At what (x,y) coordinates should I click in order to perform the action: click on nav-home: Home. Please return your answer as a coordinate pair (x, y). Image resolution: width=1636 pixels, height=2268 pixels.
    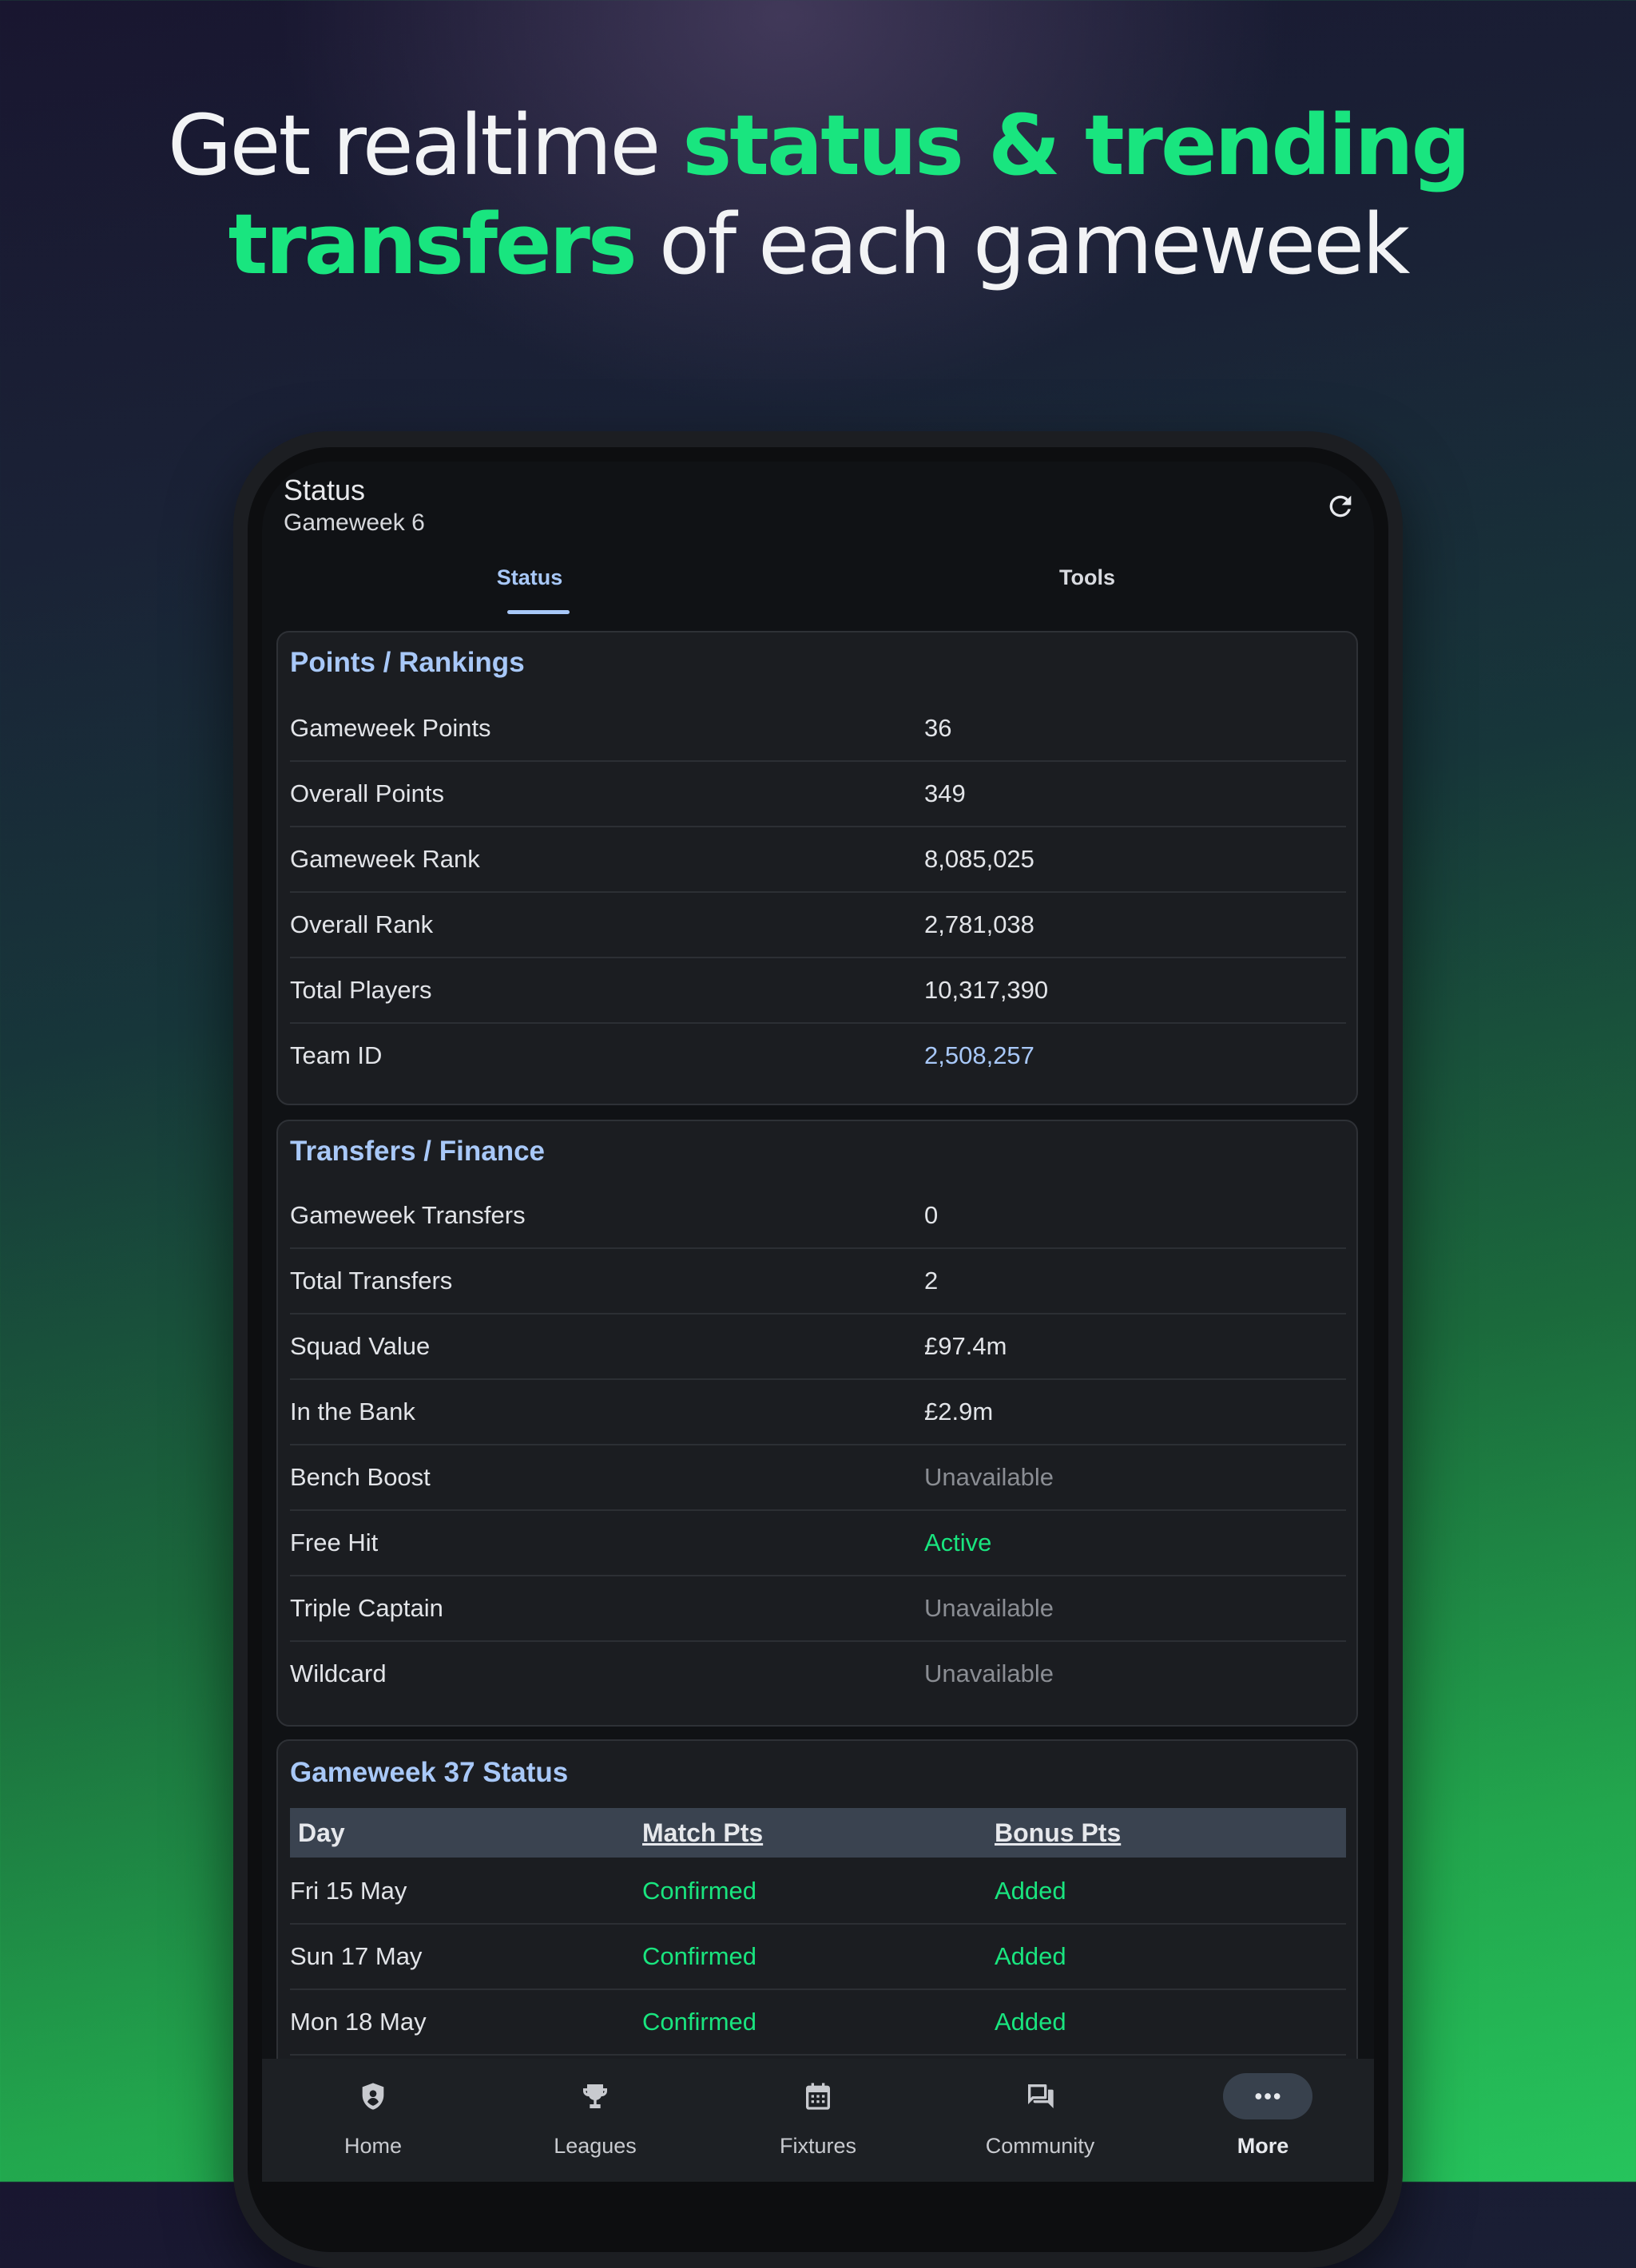
    Looking at the image, I should click on (373, 2120).